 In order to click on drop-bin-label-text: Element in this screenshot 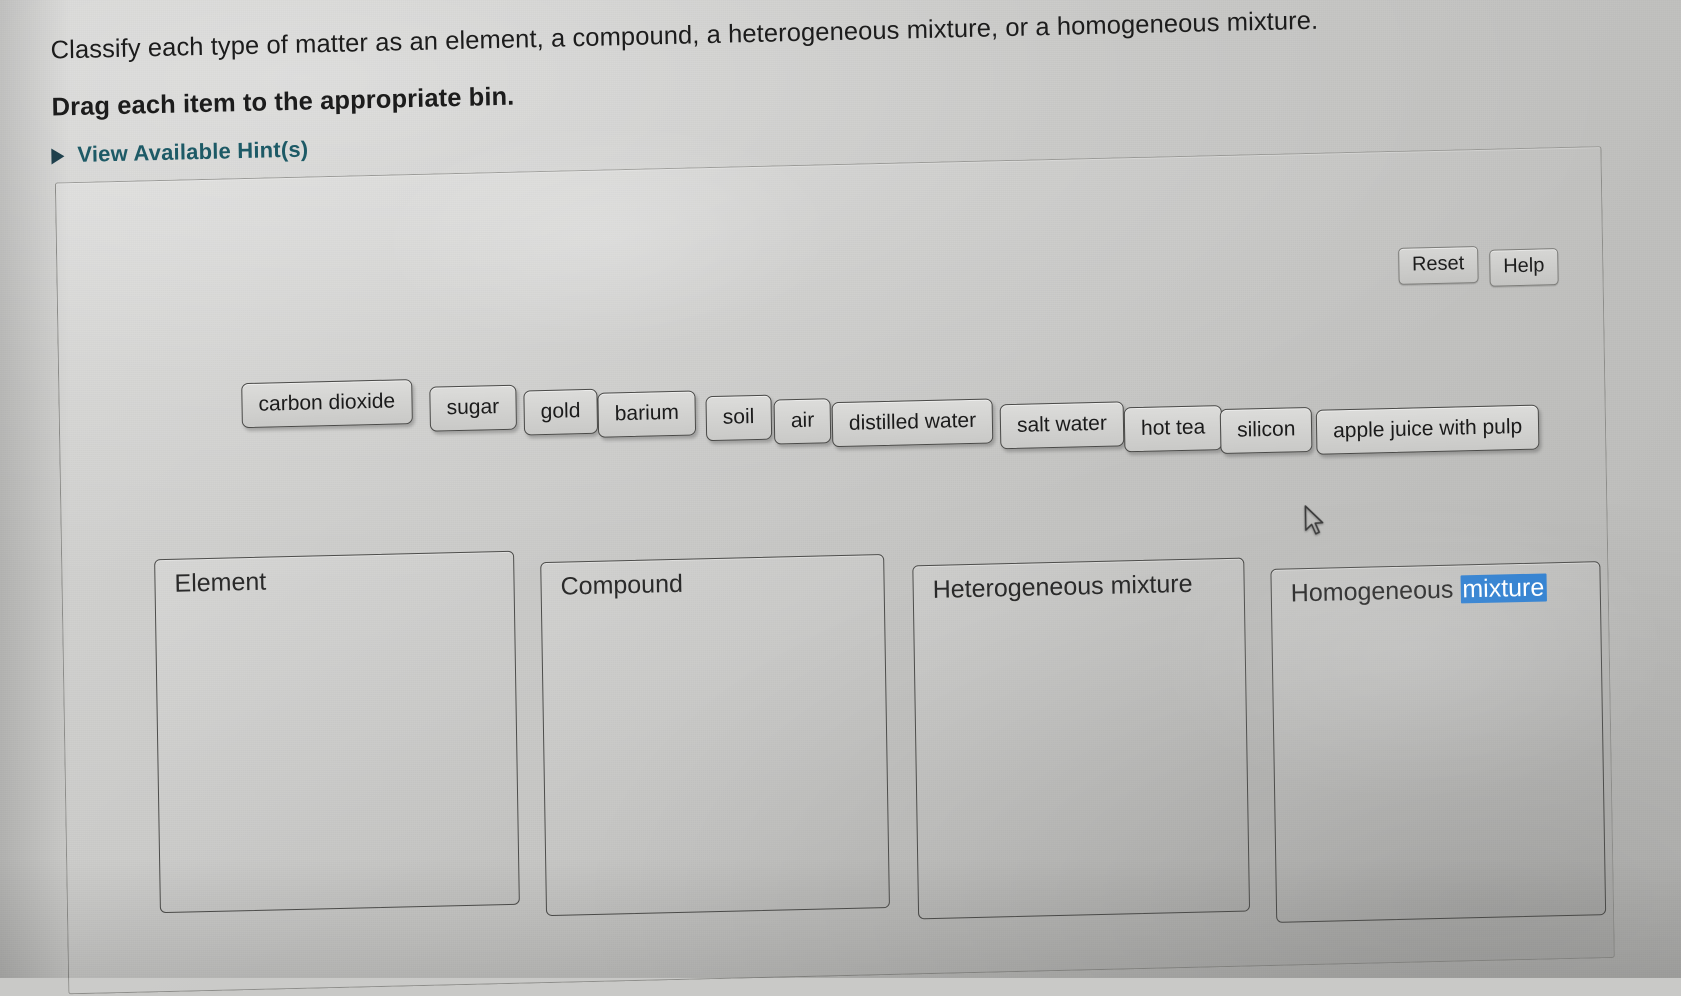, I will do `click(220, 582)`.